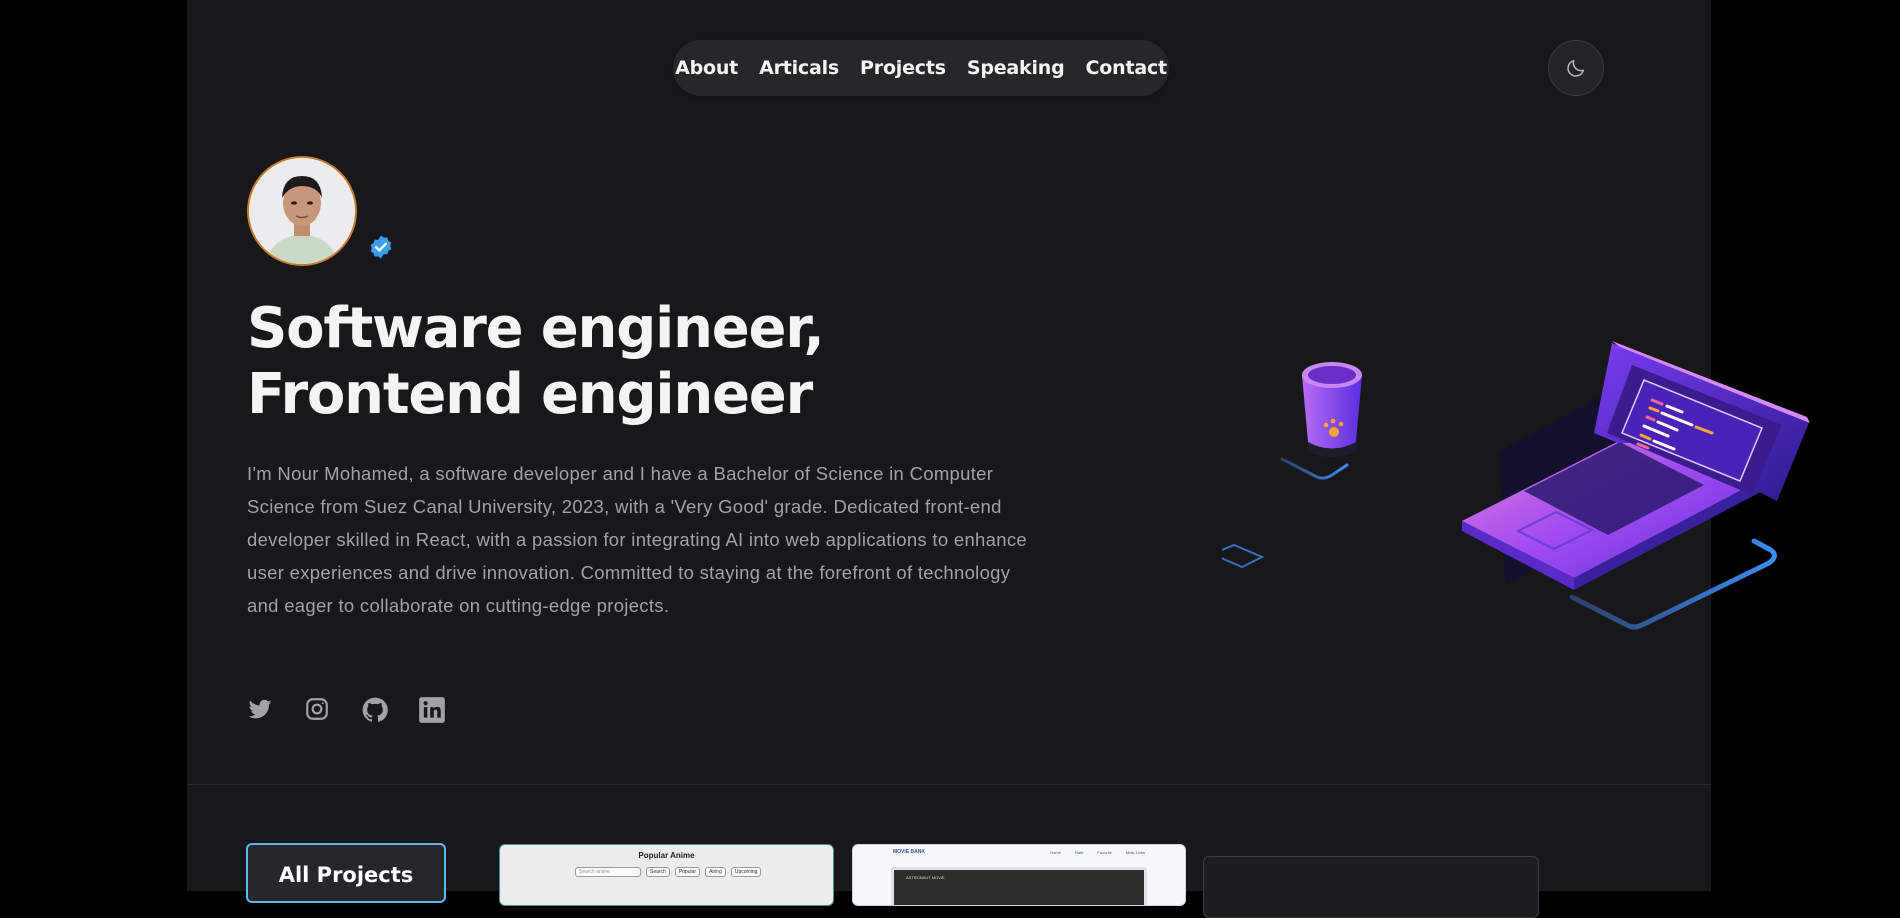  I want to click on social-links, so click(346, 710).